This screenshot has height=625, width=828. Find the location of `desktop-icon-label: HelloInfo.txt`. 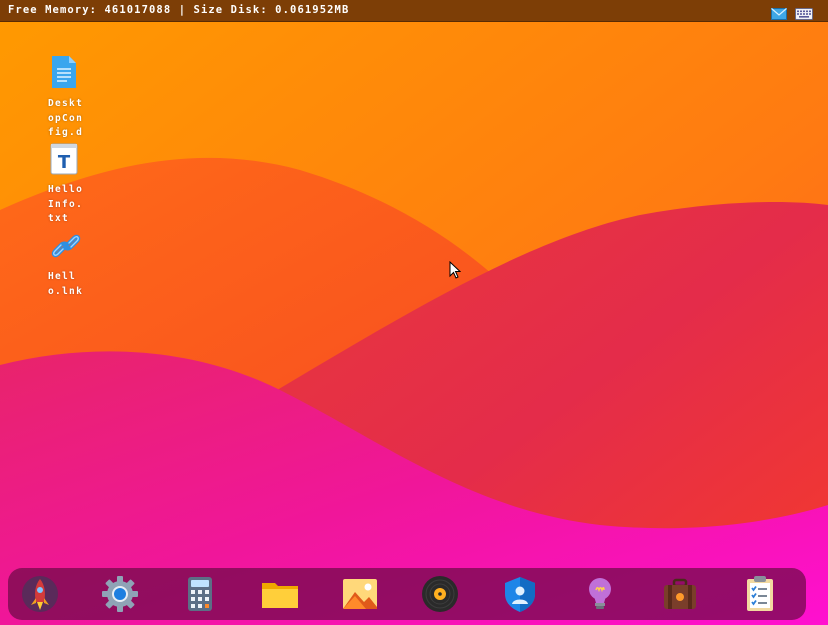

desktop-icon-label: HelloInfo.txt is located at coordinates (66, 204).